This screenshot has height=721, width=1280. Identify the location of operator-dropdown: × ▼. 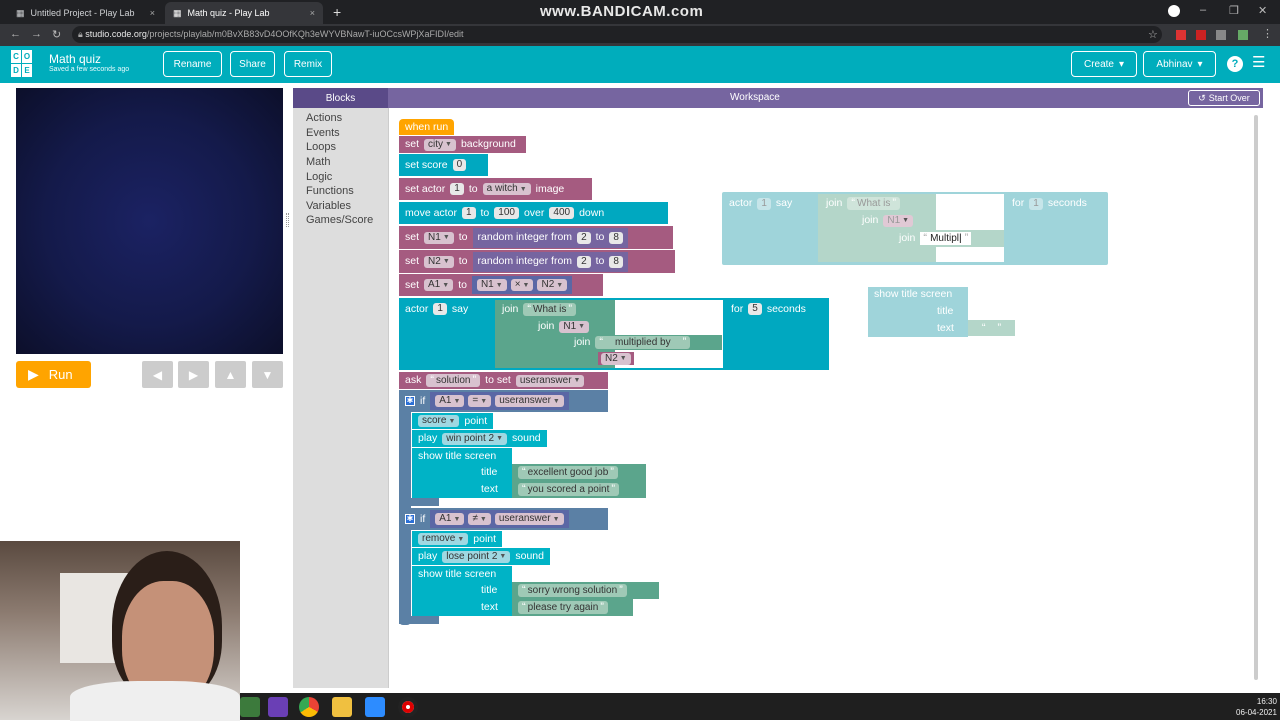
(522, 285).